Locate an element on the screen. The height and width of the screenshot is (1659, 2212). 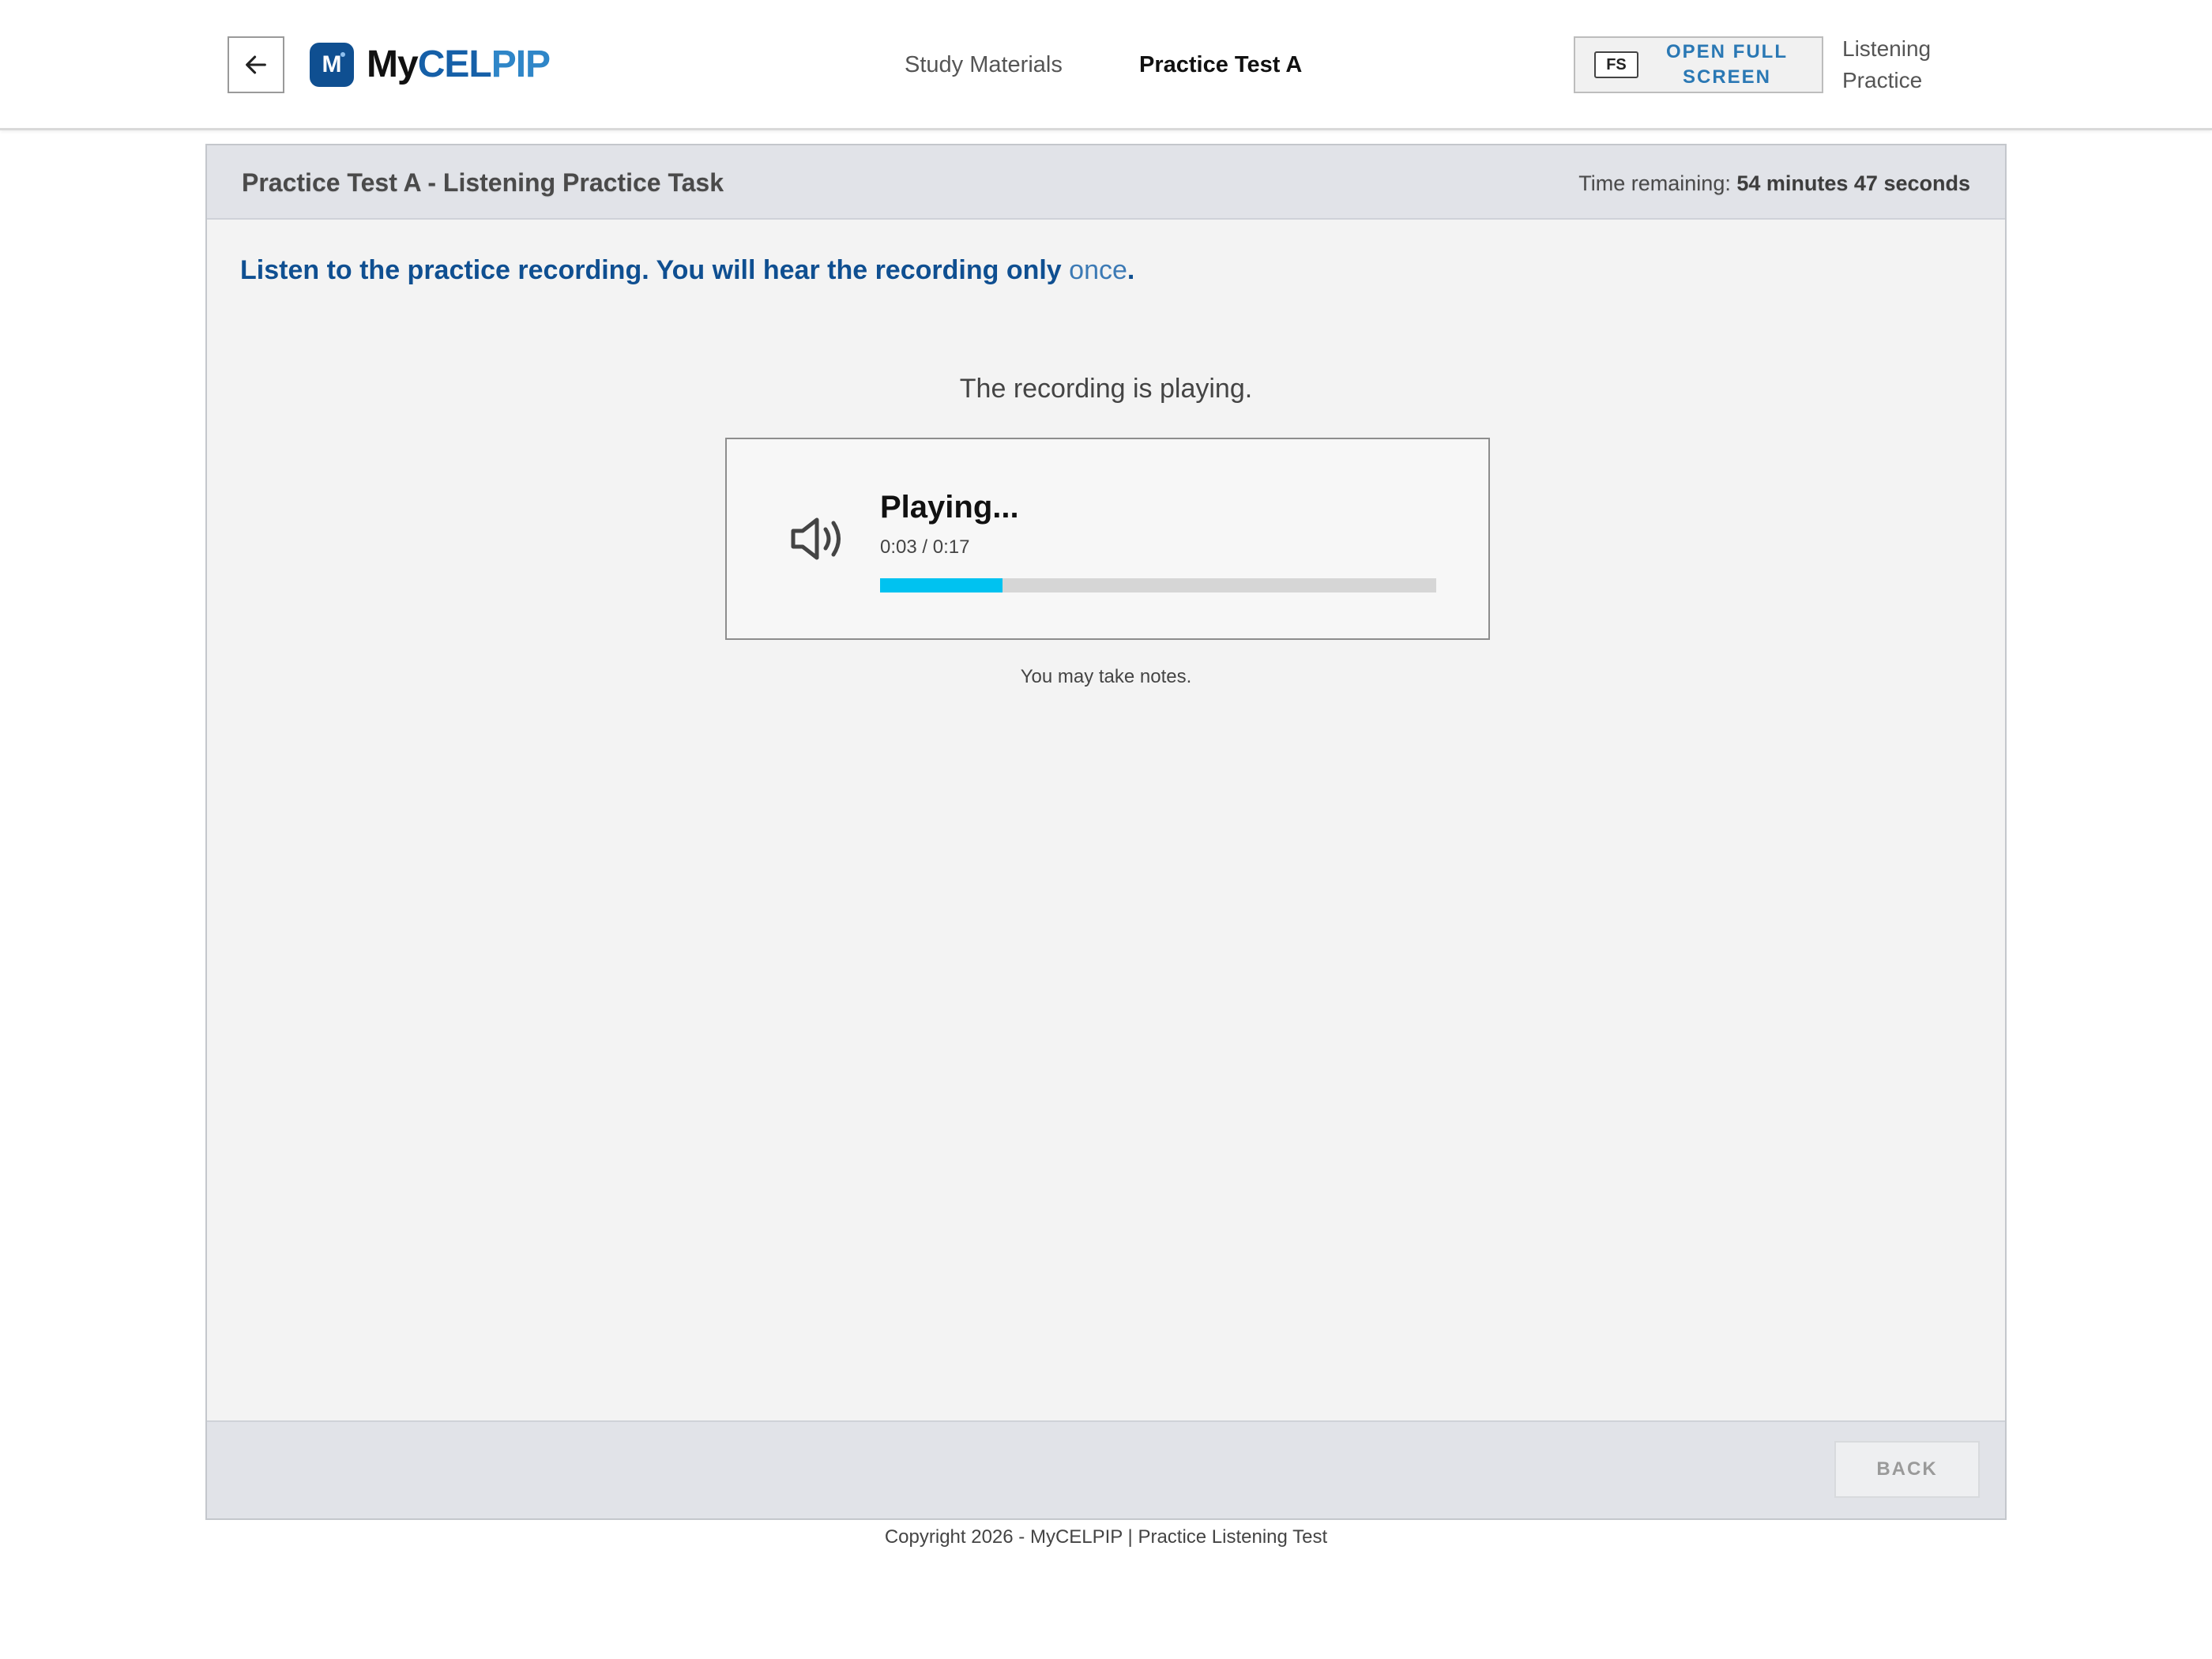
back-arrow-button is located at coordinates (256, 64).